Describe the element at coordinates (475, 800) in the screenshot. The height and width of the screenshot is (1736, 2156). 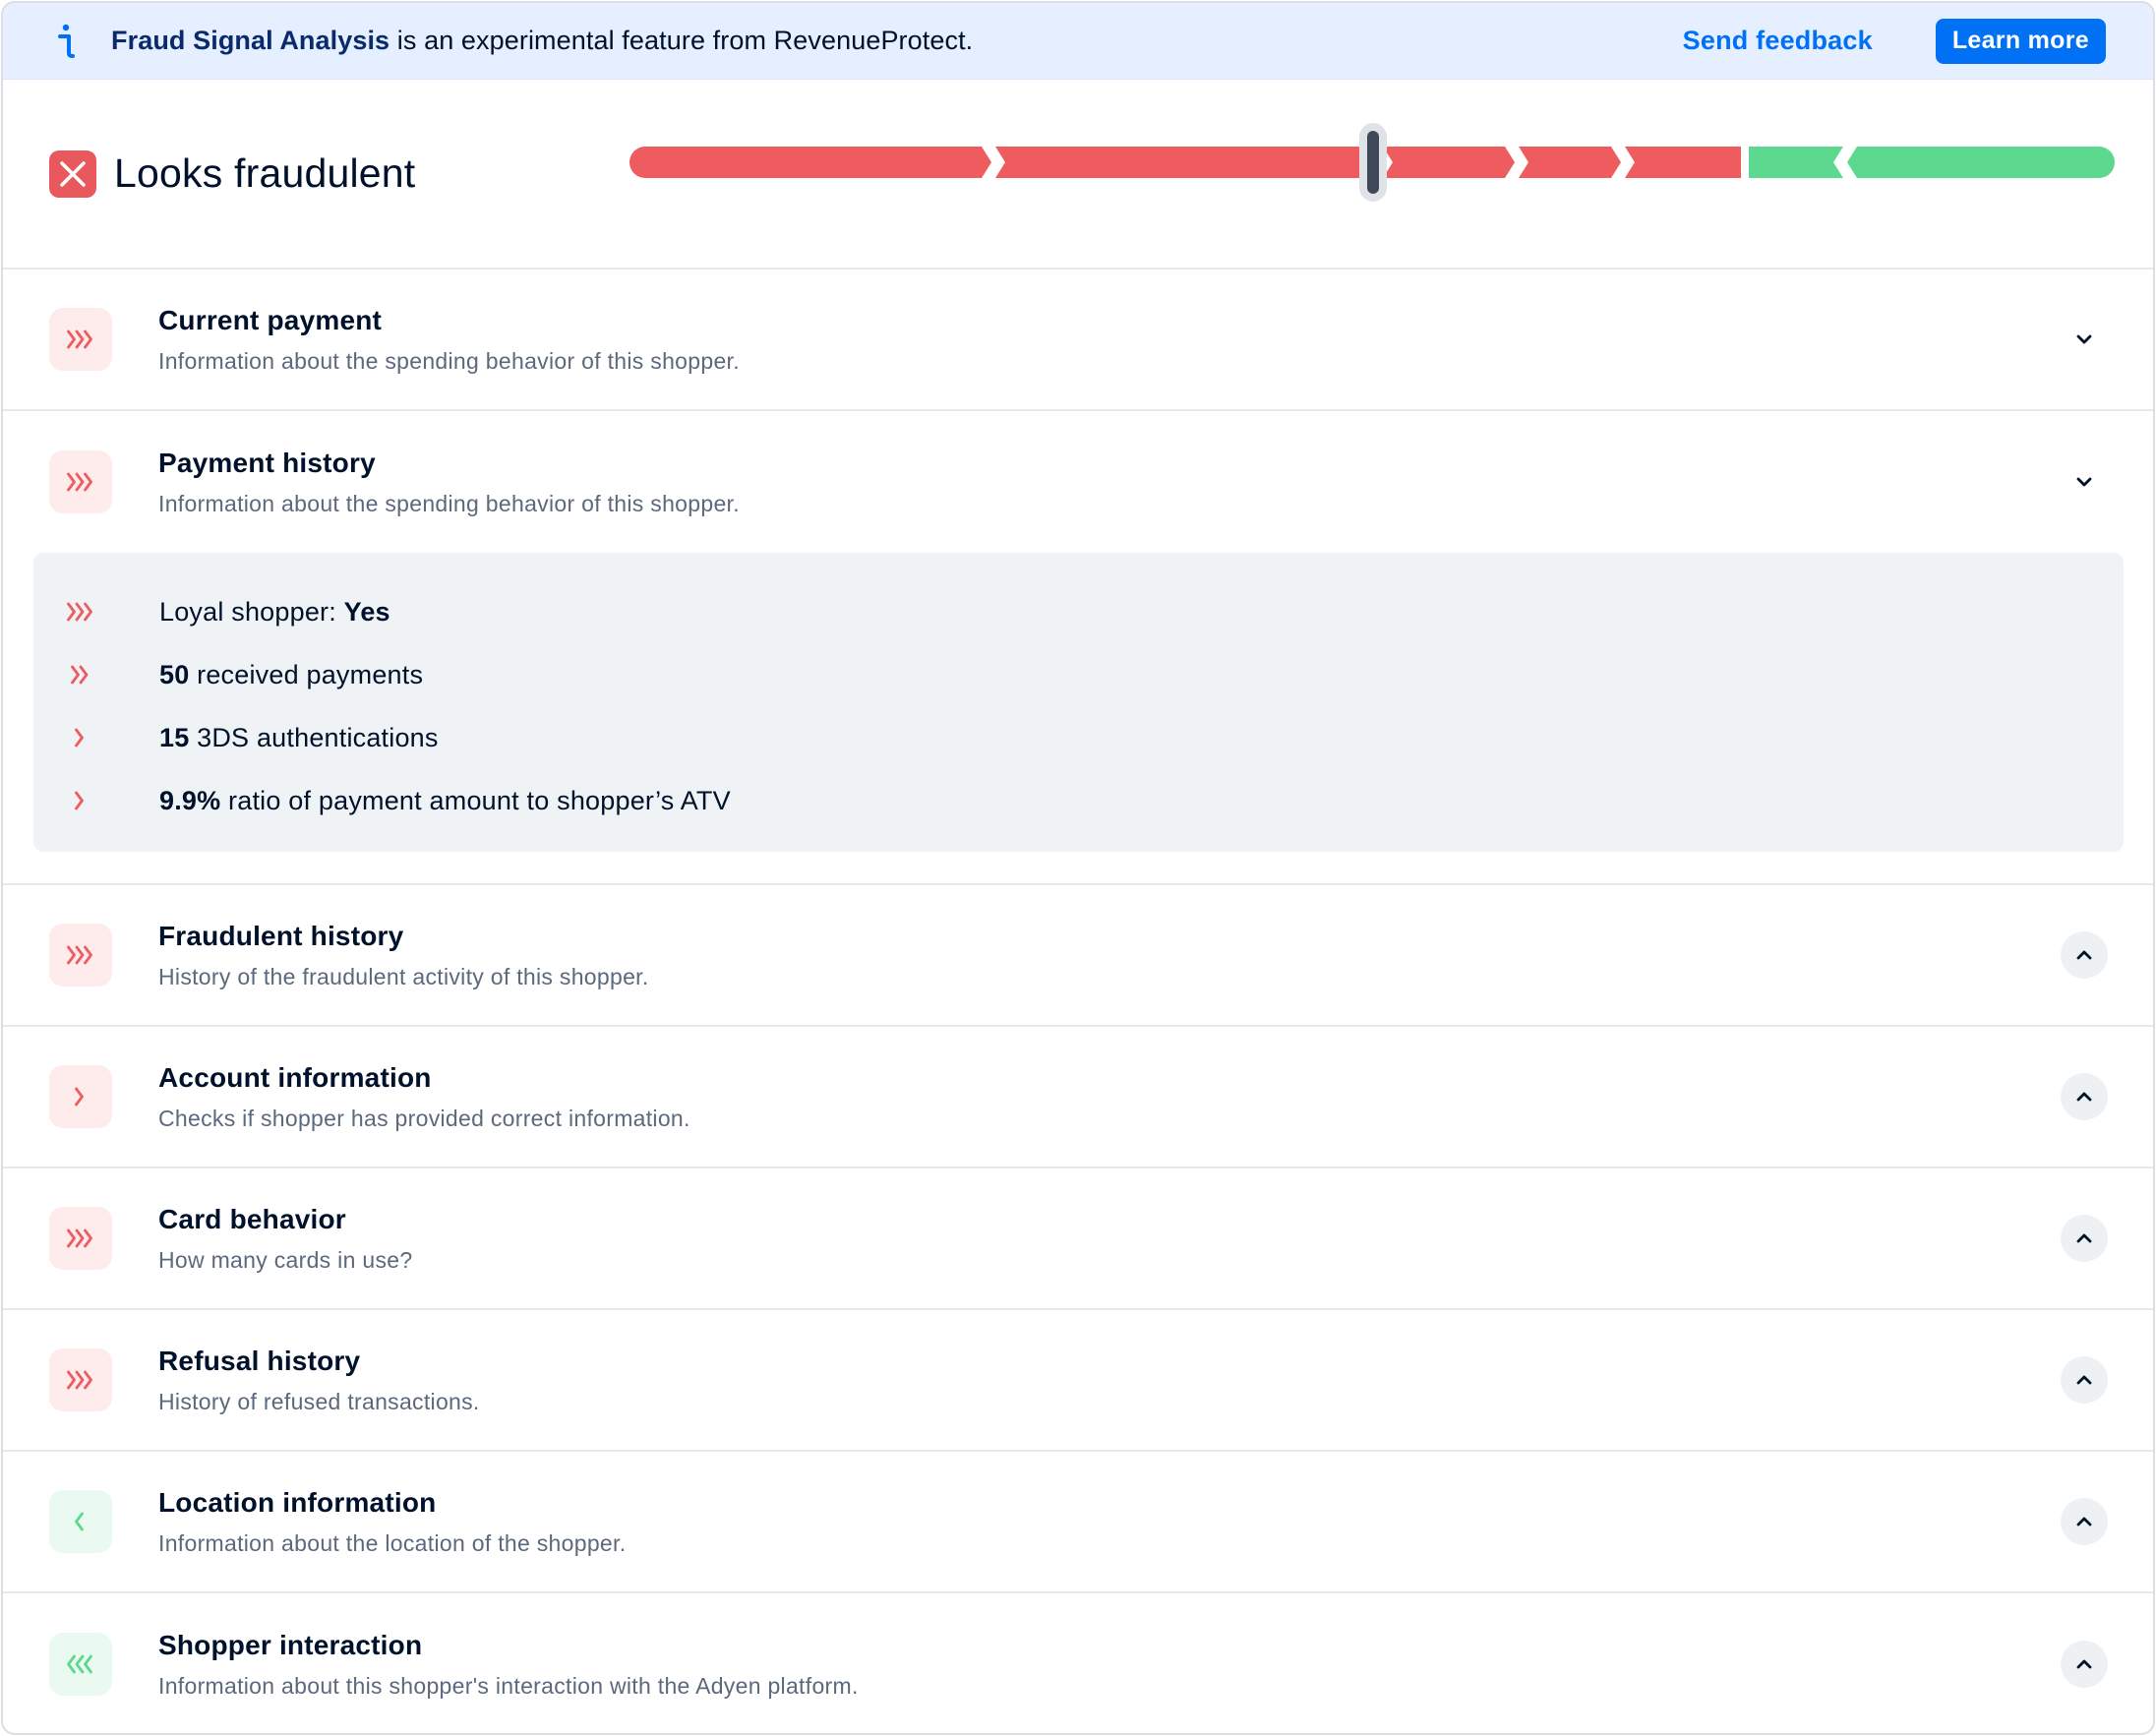
I see `detail-label: ratio of payment amount to shopper’s ATV` at that location.